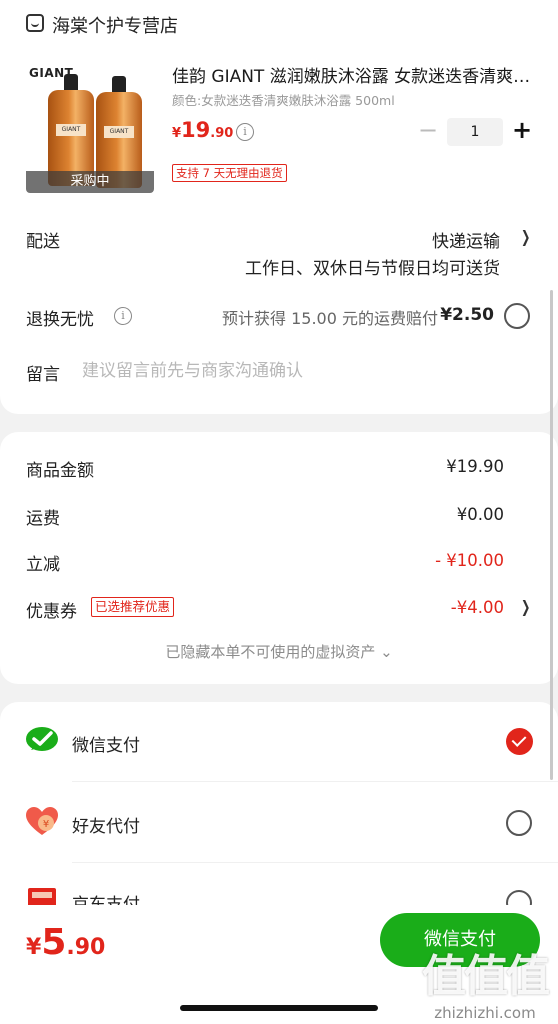 The image size is (558, 1024). Describe the element at coordinates (467, 315) in the screenshot. I see `exchange-insurance-price: ¥2.50` at that location.